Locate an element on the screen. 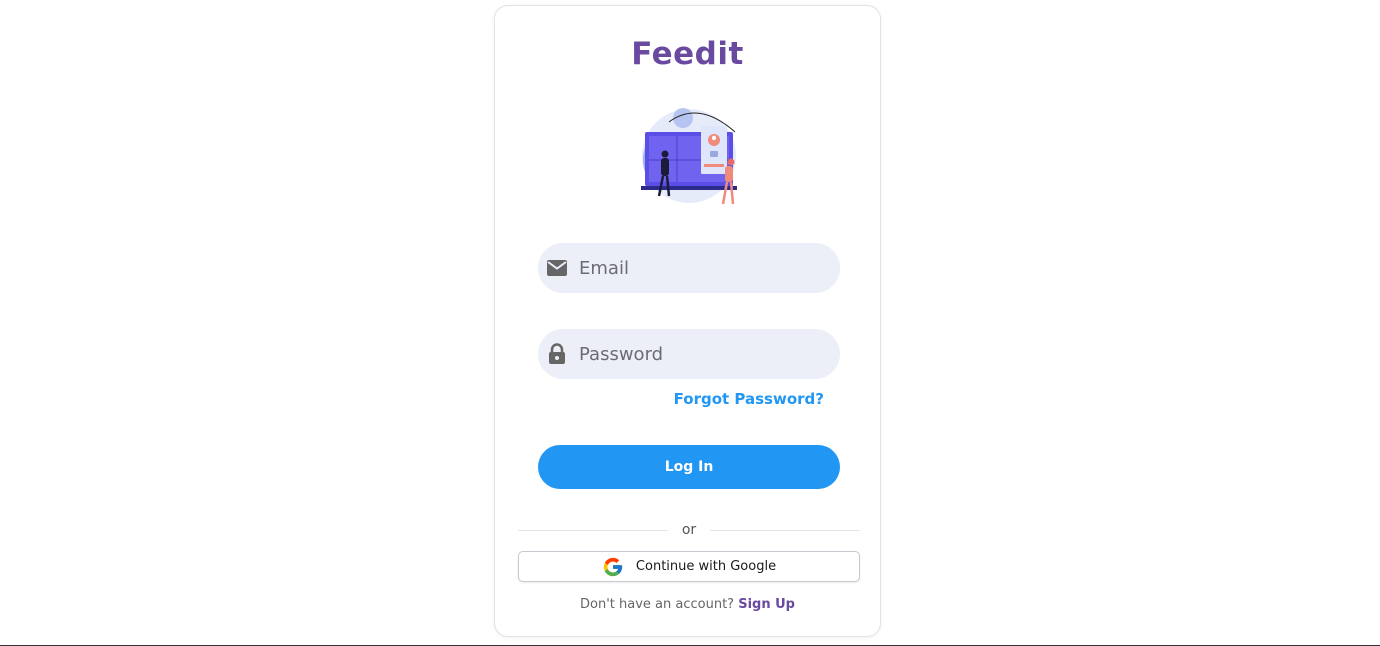 The image size is (1380, 646). or-divider: or is located at coordinates (689, 530).